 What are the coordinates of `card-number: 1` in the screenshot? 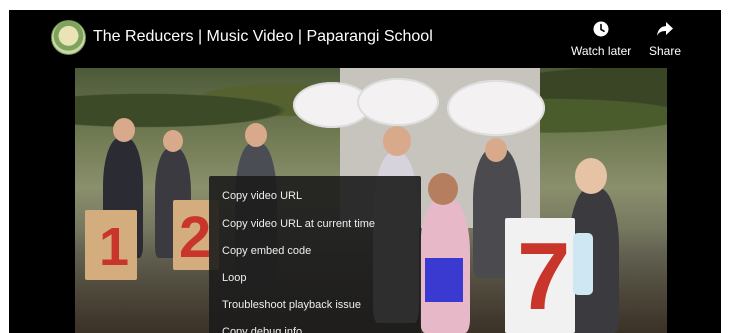 It's located at (114, 247).